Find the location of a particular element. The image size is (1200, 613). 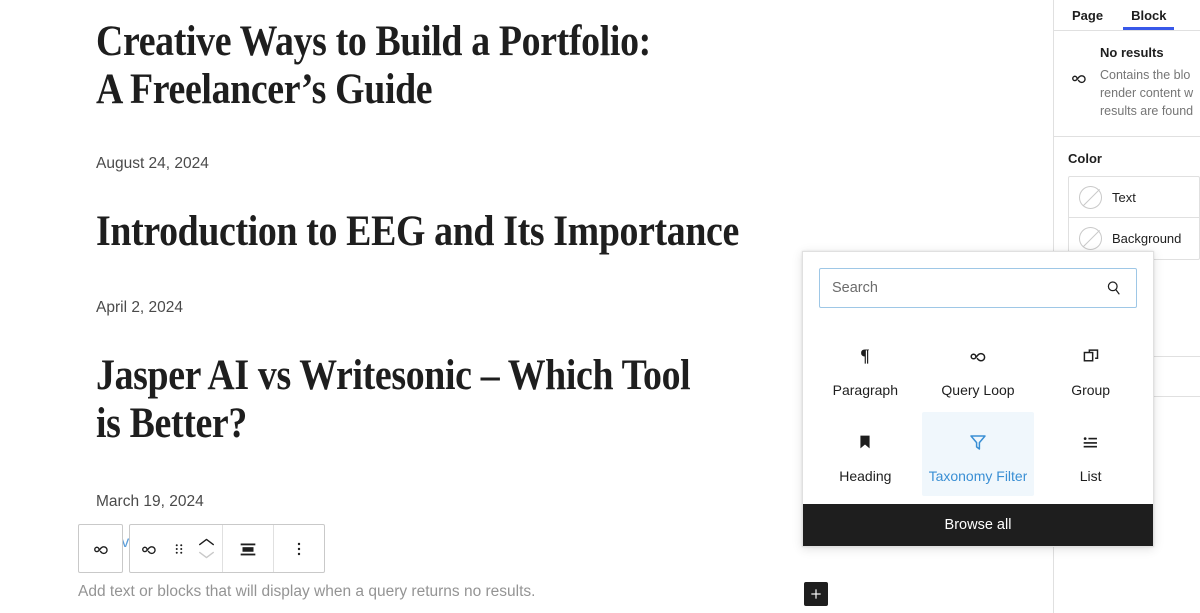

drag-handle-button is located at coordinates (179, 548).